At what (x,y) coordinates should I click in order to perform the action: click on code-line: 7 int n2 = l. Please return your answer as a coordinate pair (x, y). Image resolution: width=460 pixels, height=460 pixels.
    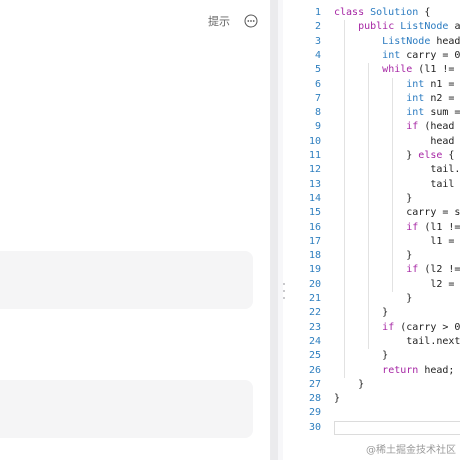
    Looking at the image, I should click on (373, 99).